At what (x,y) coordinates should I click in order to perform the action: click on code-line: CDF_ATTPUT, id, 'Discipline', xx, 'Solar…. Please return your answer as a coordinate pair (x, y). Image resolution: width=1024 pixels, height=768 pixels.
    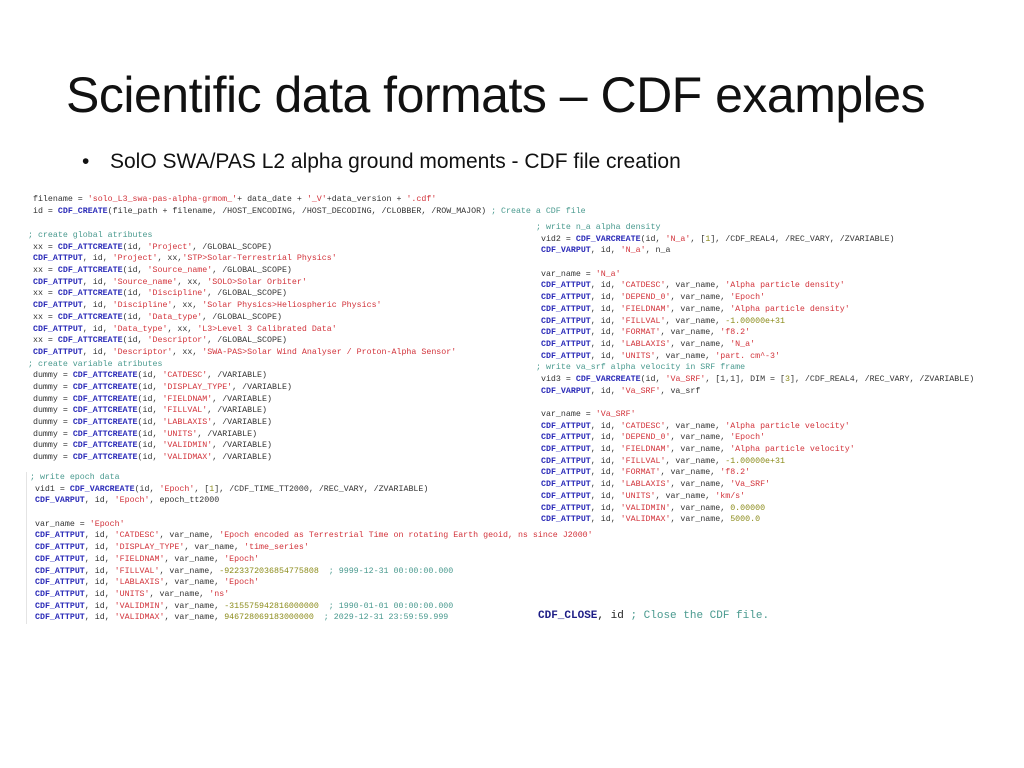
    Looking at the image, I should click on (242, 306).